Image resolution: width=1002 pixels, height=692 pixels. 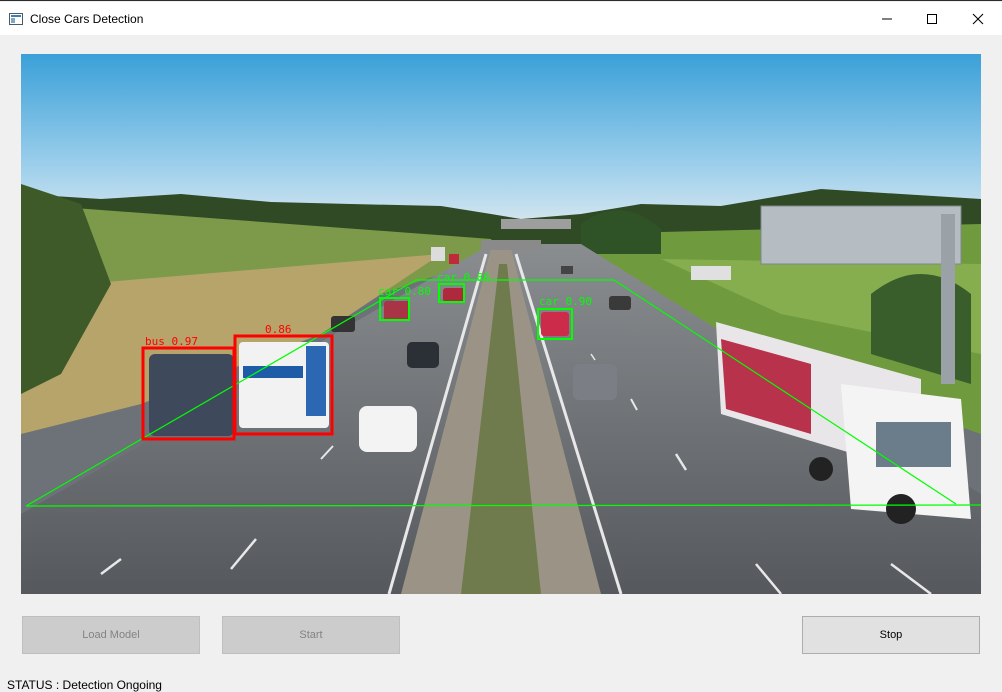 I want to click on stop-button: Stop, so click(x=891, y=635).